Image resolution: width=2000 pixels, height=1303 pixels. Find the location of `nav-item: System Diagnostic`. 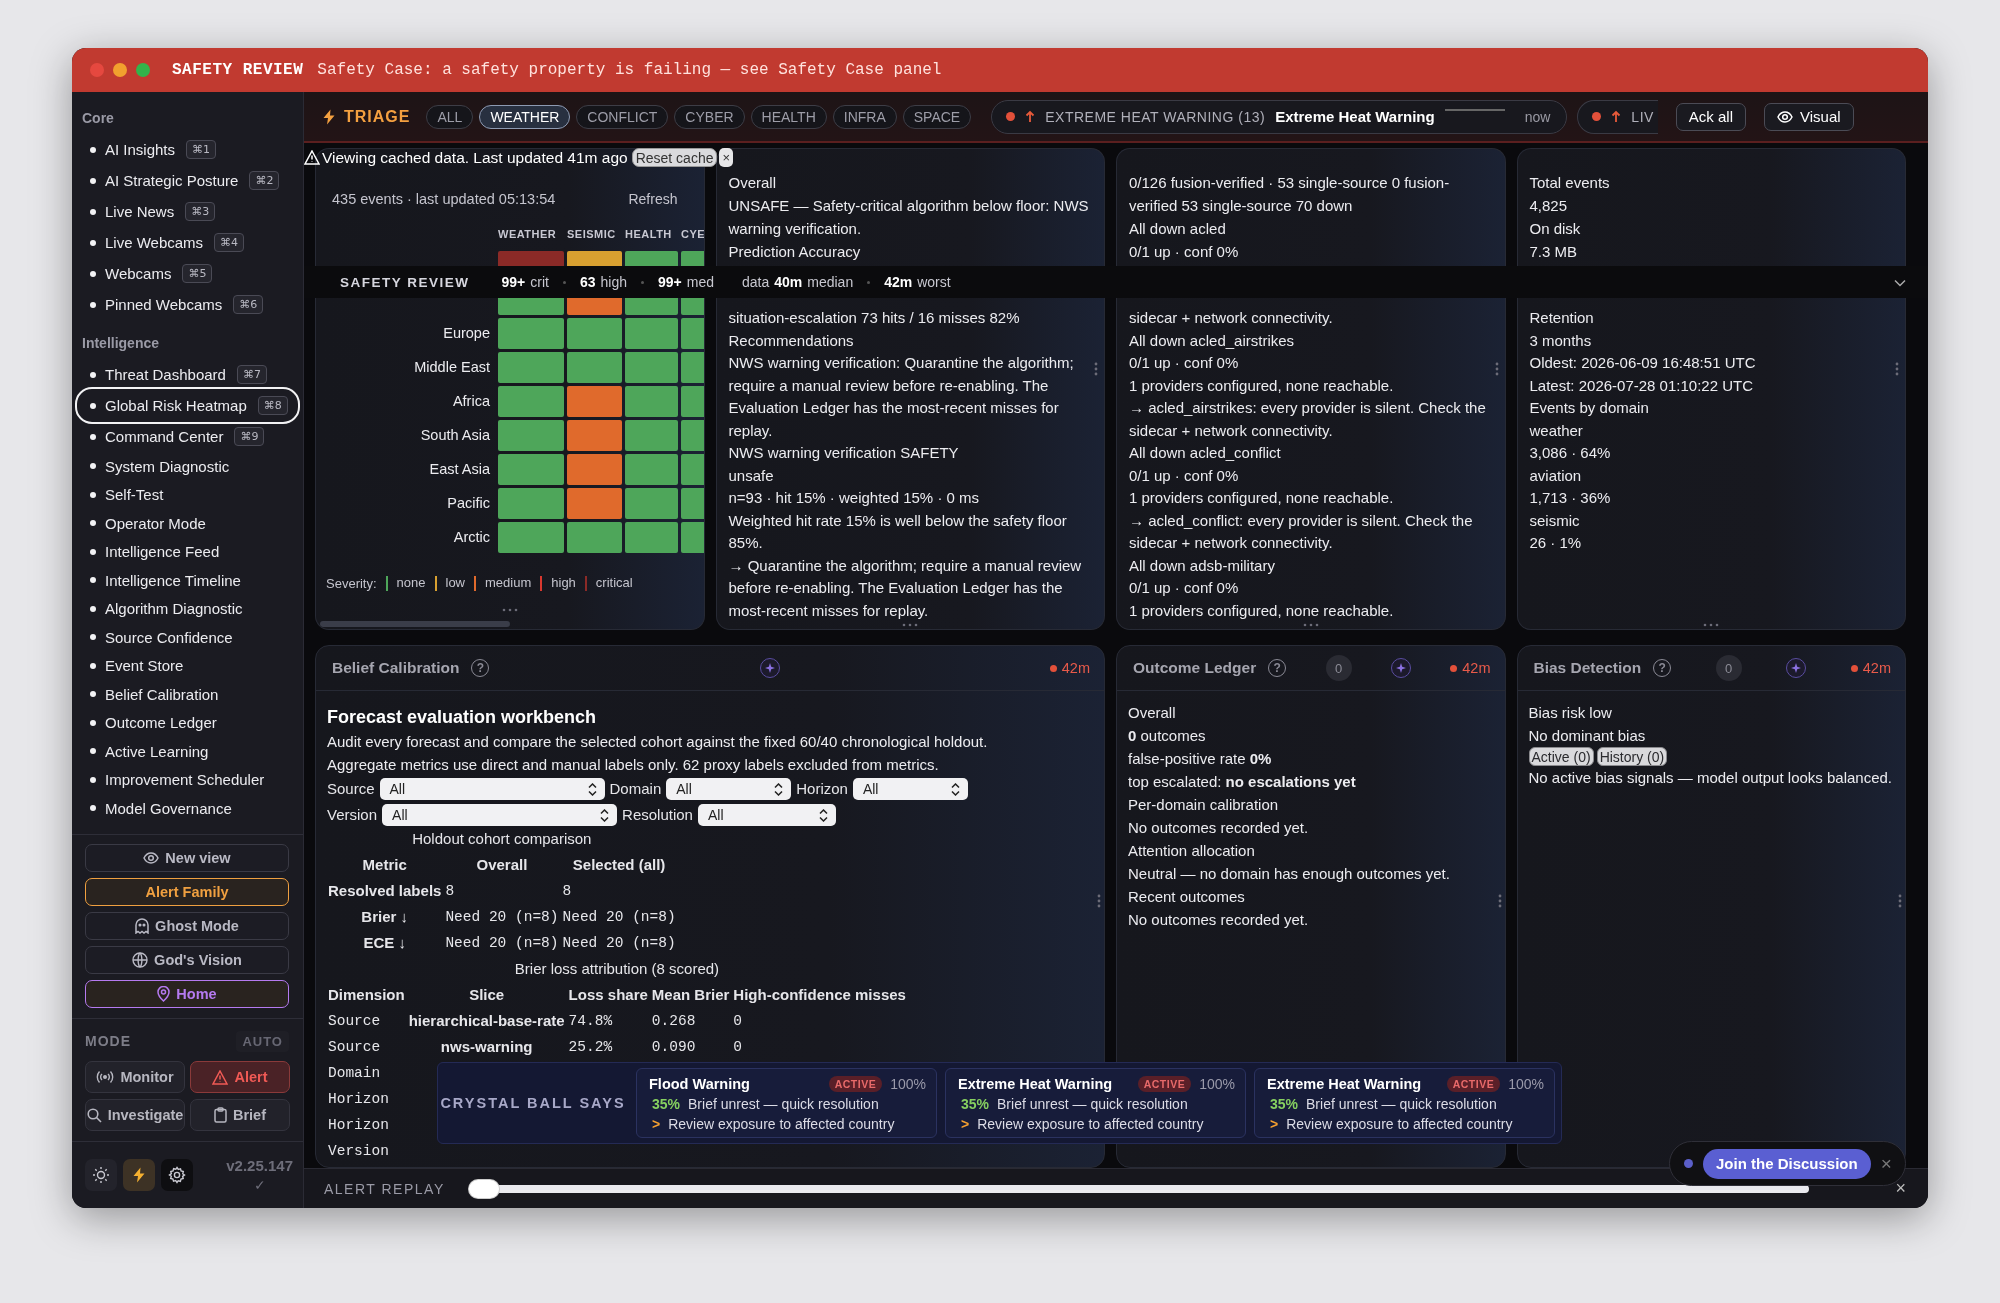

nav-item: System Diagnostic is located at coordinates (187, 466).